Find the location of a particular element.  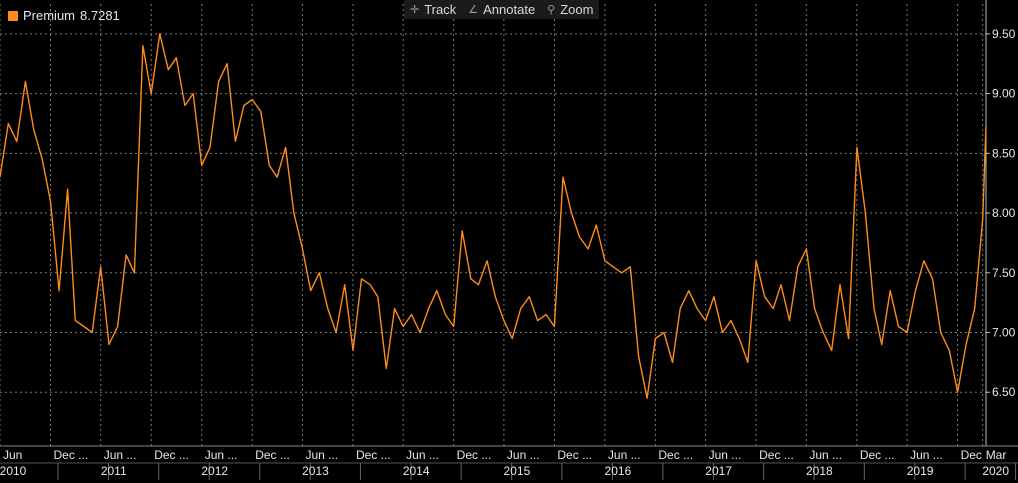

x-year-label: 2020 is located at coordinates (995, 471).